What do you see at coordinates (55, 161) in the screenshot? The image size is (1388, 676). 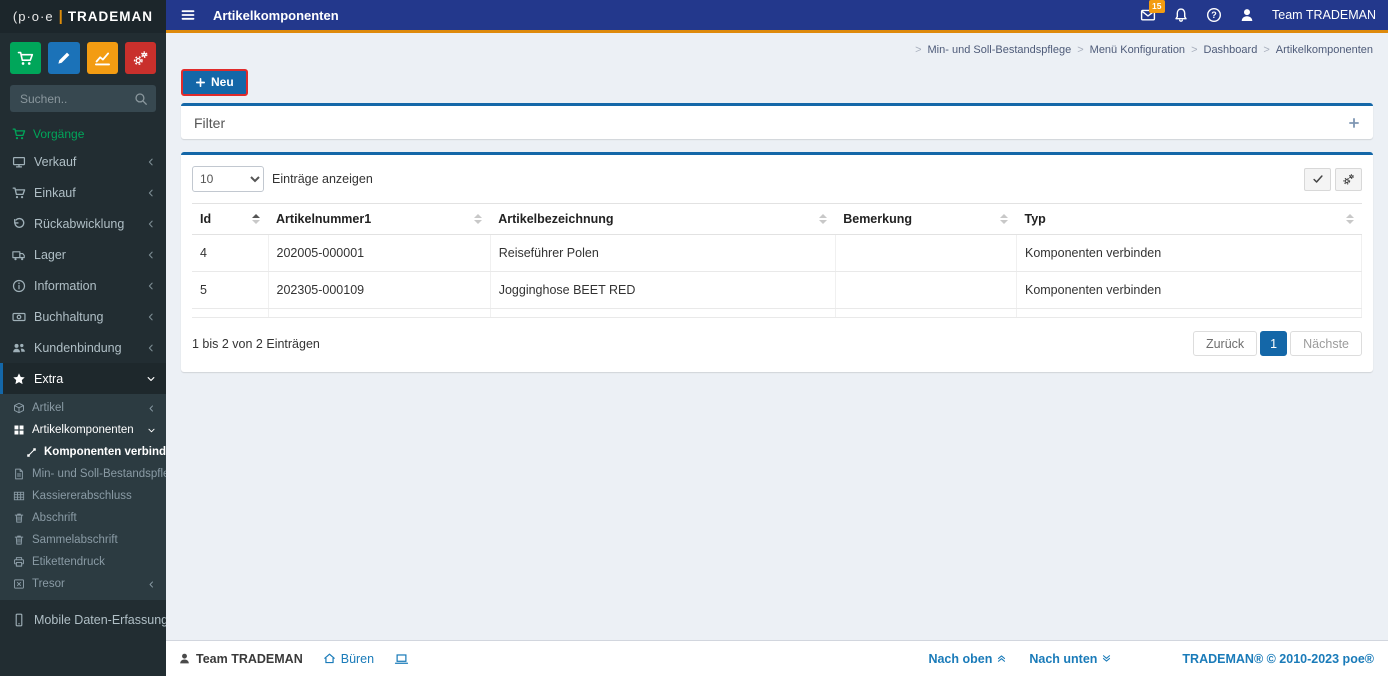 I see `sidebar-item-label: Verkauf` at bounding box center [55, 161].